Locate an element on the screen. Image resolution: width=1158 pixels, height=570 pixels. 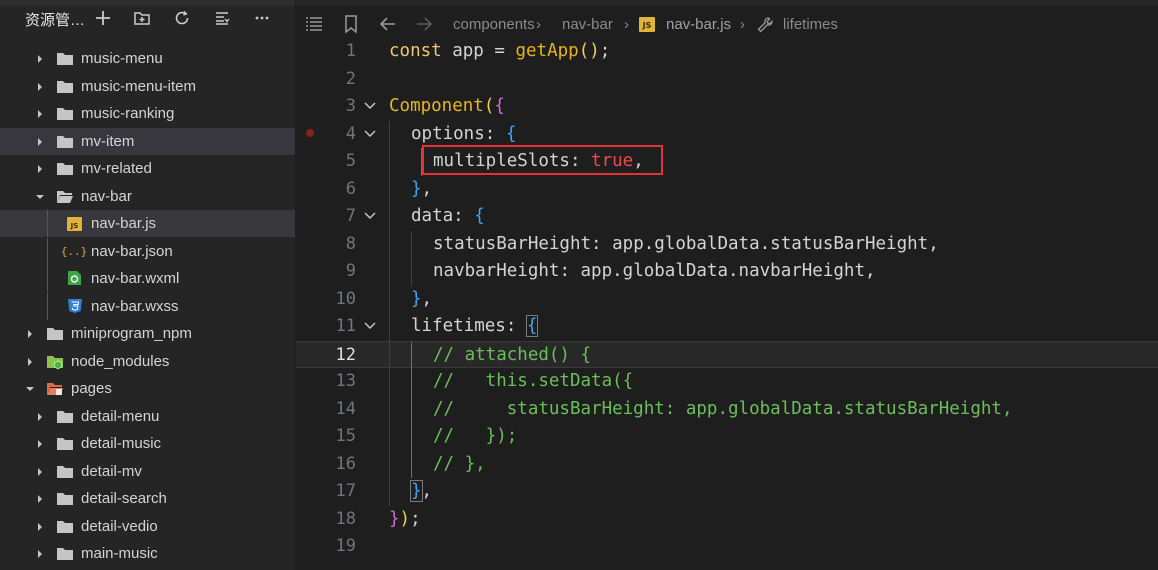
tree-item-nav-bar-wxml: nav-bar.wxml is located at coordinates (147, 278).